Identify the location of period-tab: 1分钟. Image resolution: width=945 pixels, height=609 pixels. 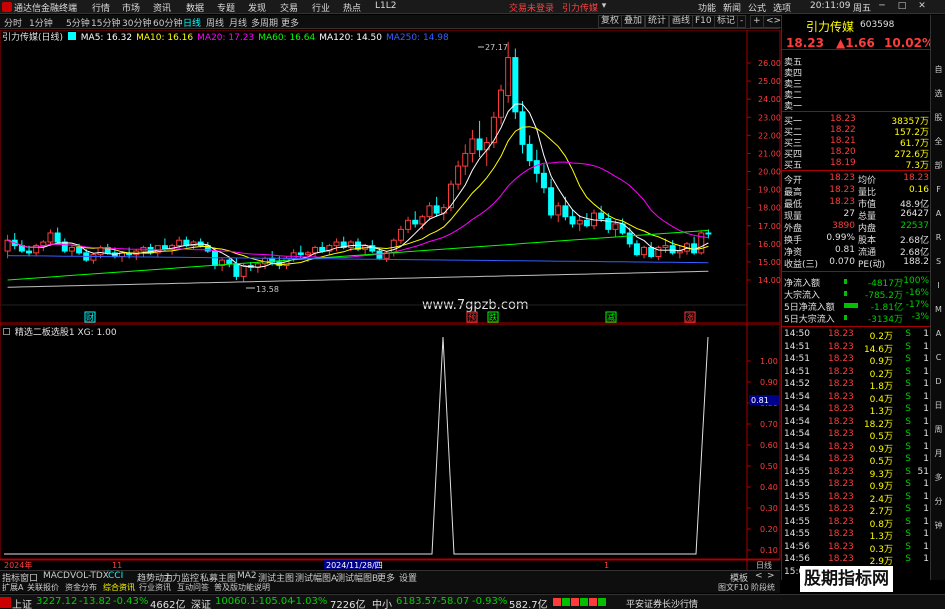
(41, 22).